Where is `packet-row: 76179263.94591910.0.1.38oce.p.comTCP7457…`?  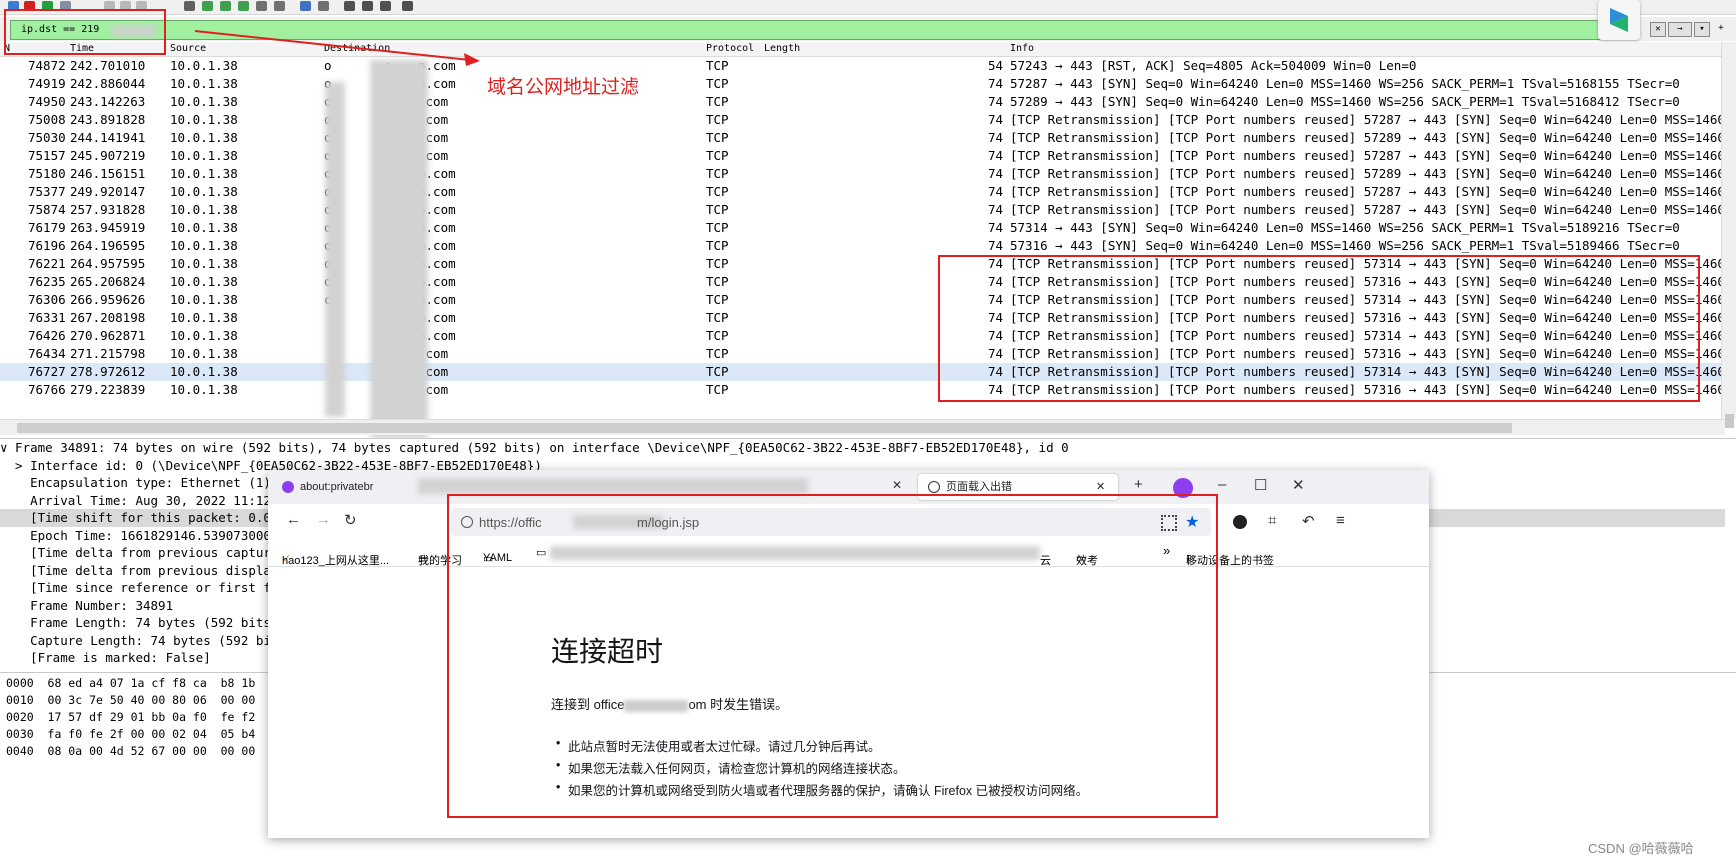 packet-row: 76179263.94591910.0.1.38oce.p.comTCP7457… is located at coordinates (862, 228).